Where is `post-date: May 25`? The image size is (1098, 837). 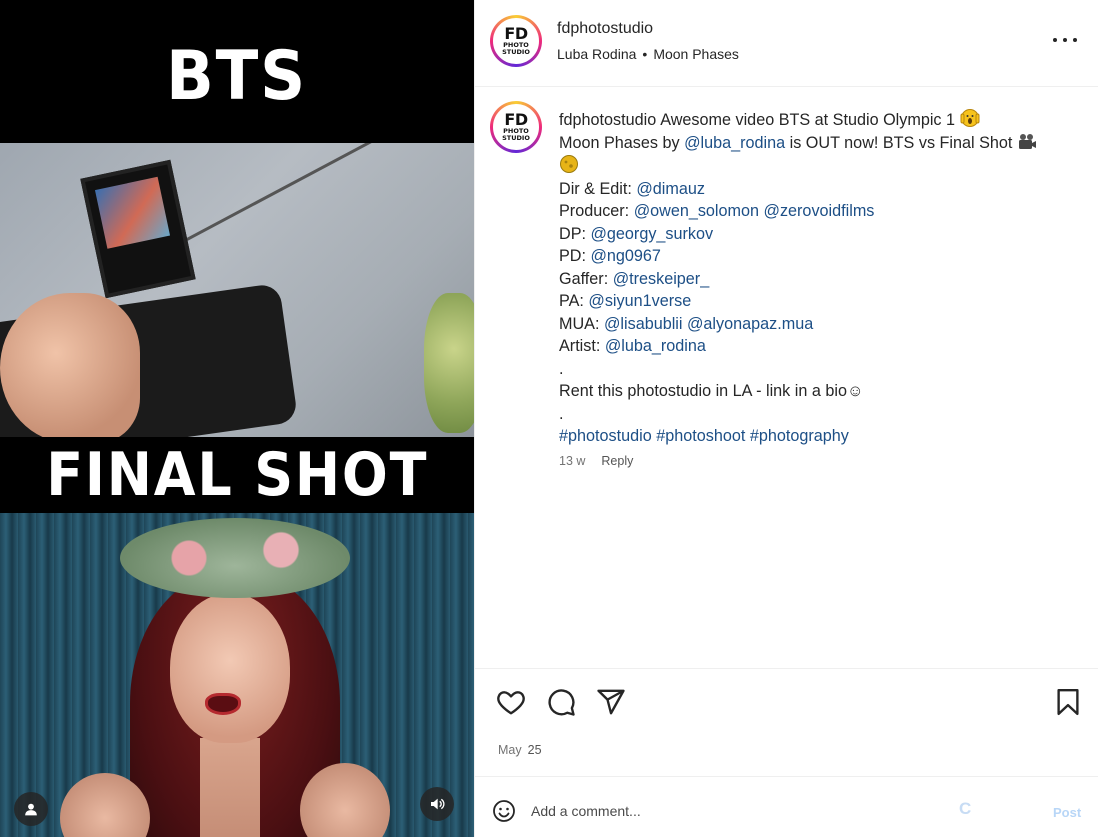 post-date: May 25 is located at coordinates (520, 750).